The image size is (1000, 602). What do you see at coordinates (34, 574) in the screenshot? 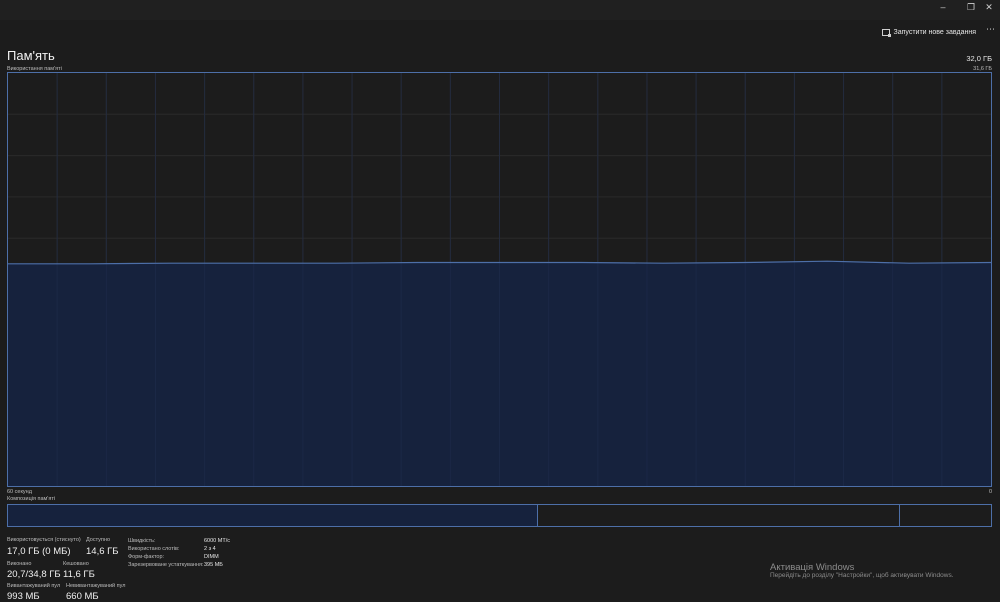
I see `committed-value: 20,7/34,8 ГБ` at bounding box center [34, 574].